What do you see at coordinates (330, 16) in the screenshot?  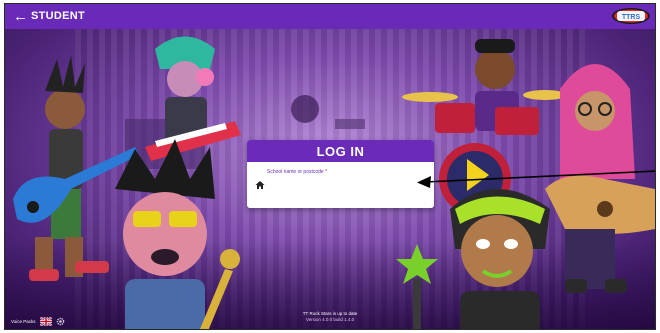 I see `top-bar: ← STUDENT TTRS` at bounding box center [330, 16].